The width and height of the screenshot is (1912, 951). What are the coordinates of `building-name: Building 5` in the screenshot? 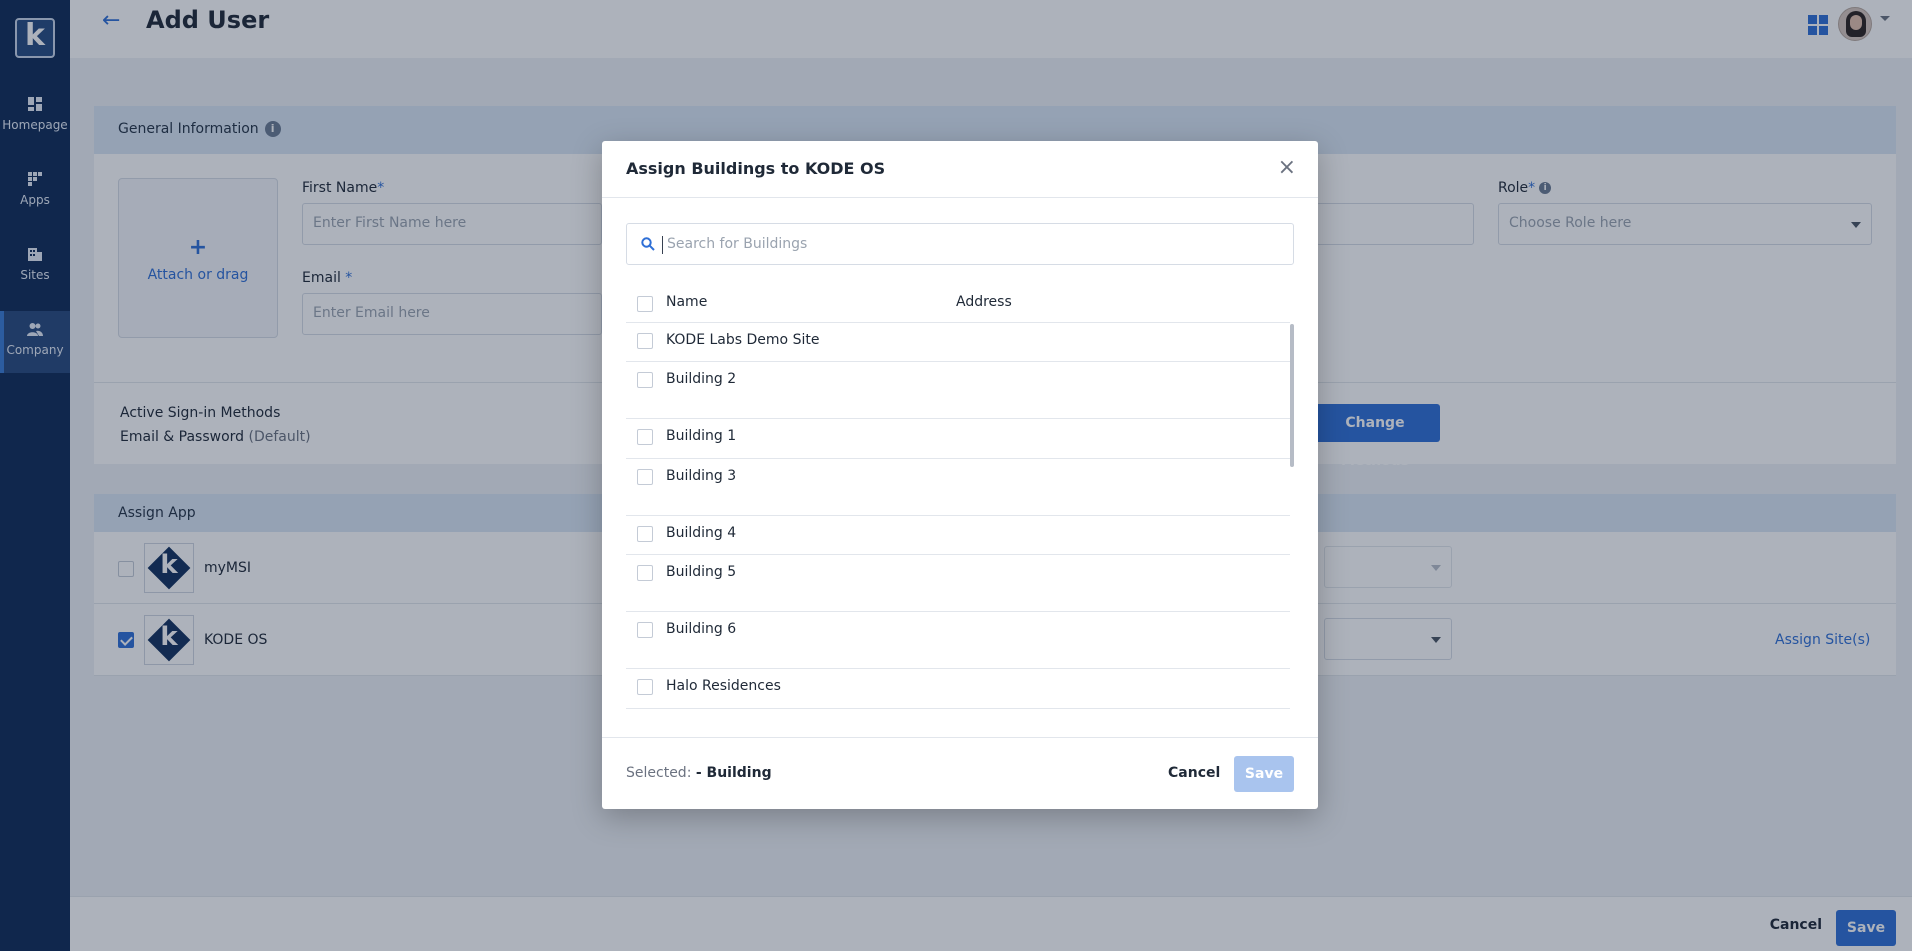 It's located at (701, 572).